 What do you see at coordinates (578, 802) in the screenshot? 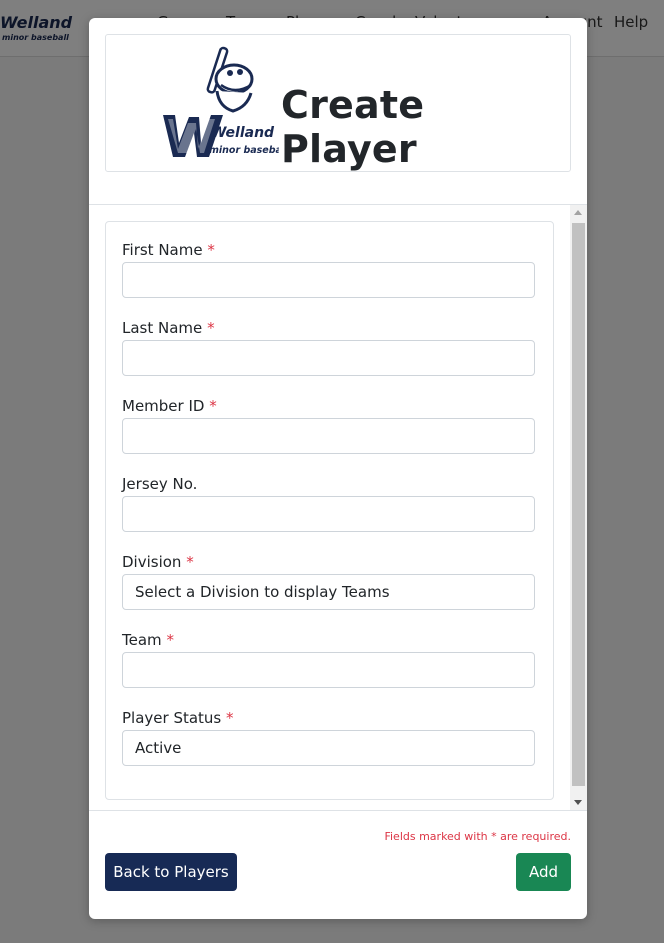
I see `scroll-down-arrow-icon` at bounding box center [578, 802].